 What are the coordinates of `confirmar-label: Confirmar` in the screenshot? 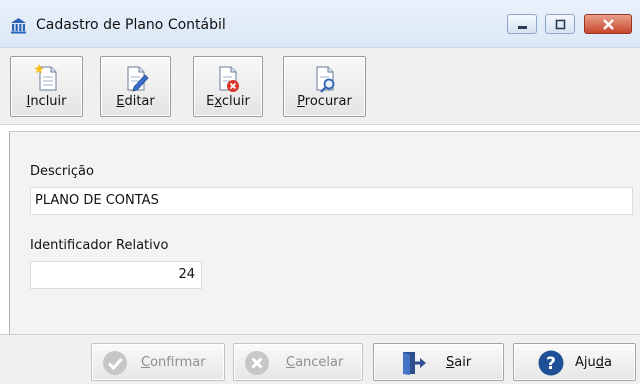 It's located at (173, 362).